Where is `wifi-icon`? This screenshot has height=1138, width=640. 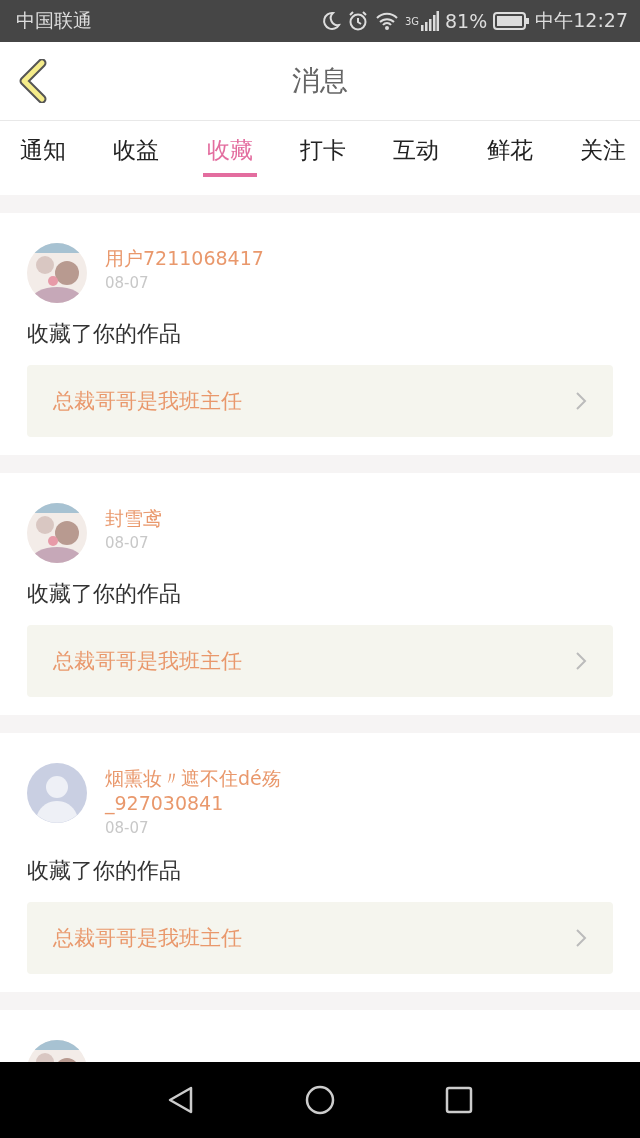
wifi-icon is located at coordinates (386, 21).